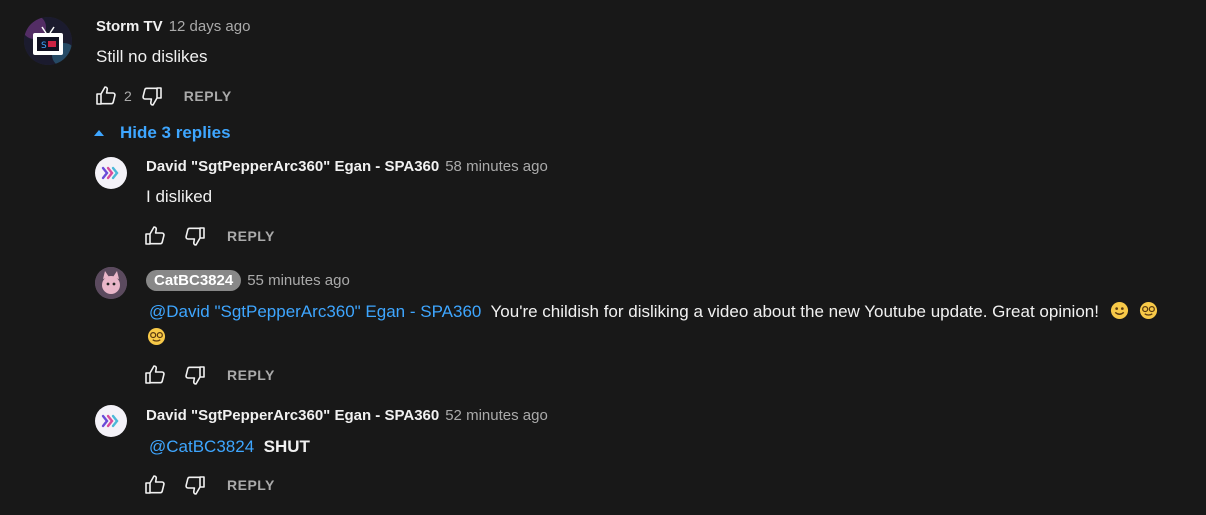 The height and width of the screenshot is (515, 1206). What do you see at coordinates (152, 56) in the screenshot?
I see `comment-text: Still no dislikes` at bounding box center [152, 56].